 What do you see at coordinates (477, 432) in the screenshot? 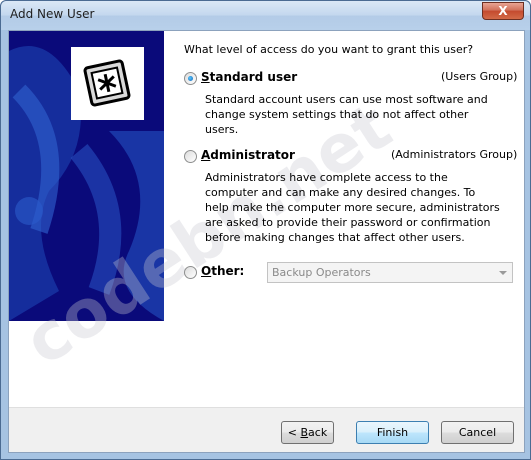
I see `cancel-button: Cancel` at bounding box center [477, 432].